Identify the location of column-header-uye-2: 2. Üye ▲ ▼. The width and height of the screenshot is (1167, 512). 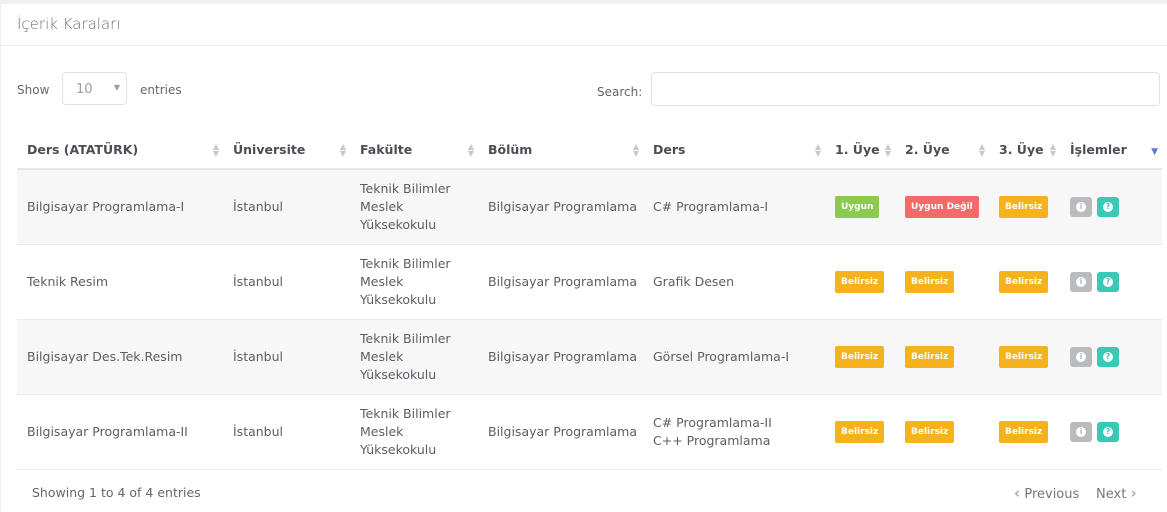
(942, 150).